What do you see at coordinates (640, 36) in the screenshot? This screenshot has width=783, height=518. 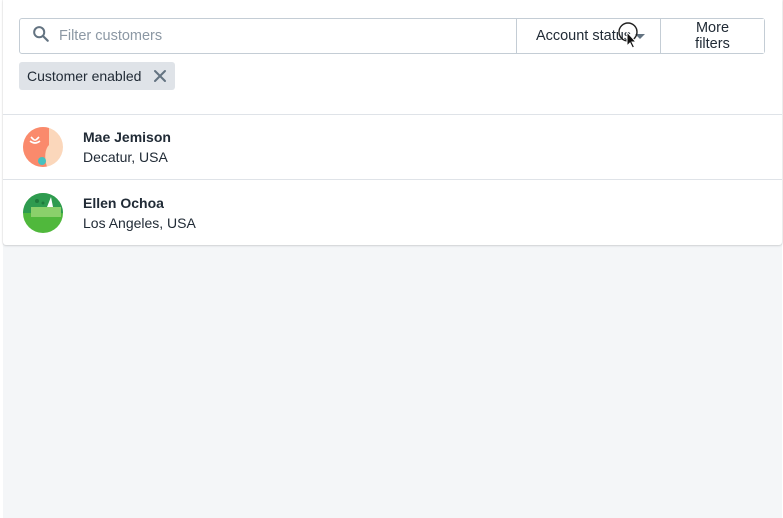 I see `caret-down-icon` at bounding box center [640, 36].